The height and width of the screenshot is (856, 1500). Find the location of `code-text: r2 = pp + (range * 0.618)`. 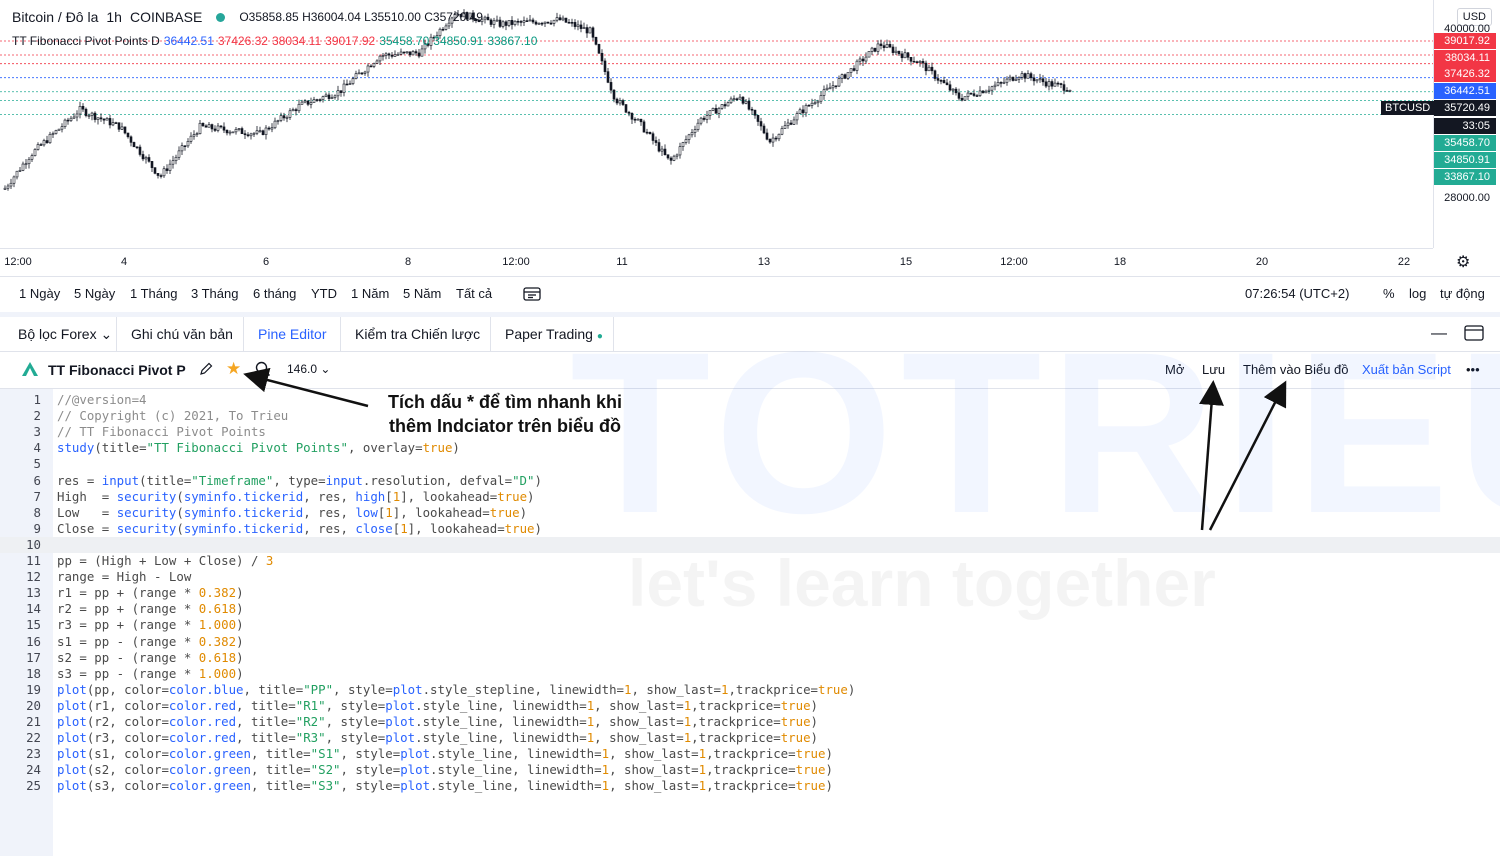

code-text: r2 = pp + (range * 0.618) is located at coordinates (150, 609).